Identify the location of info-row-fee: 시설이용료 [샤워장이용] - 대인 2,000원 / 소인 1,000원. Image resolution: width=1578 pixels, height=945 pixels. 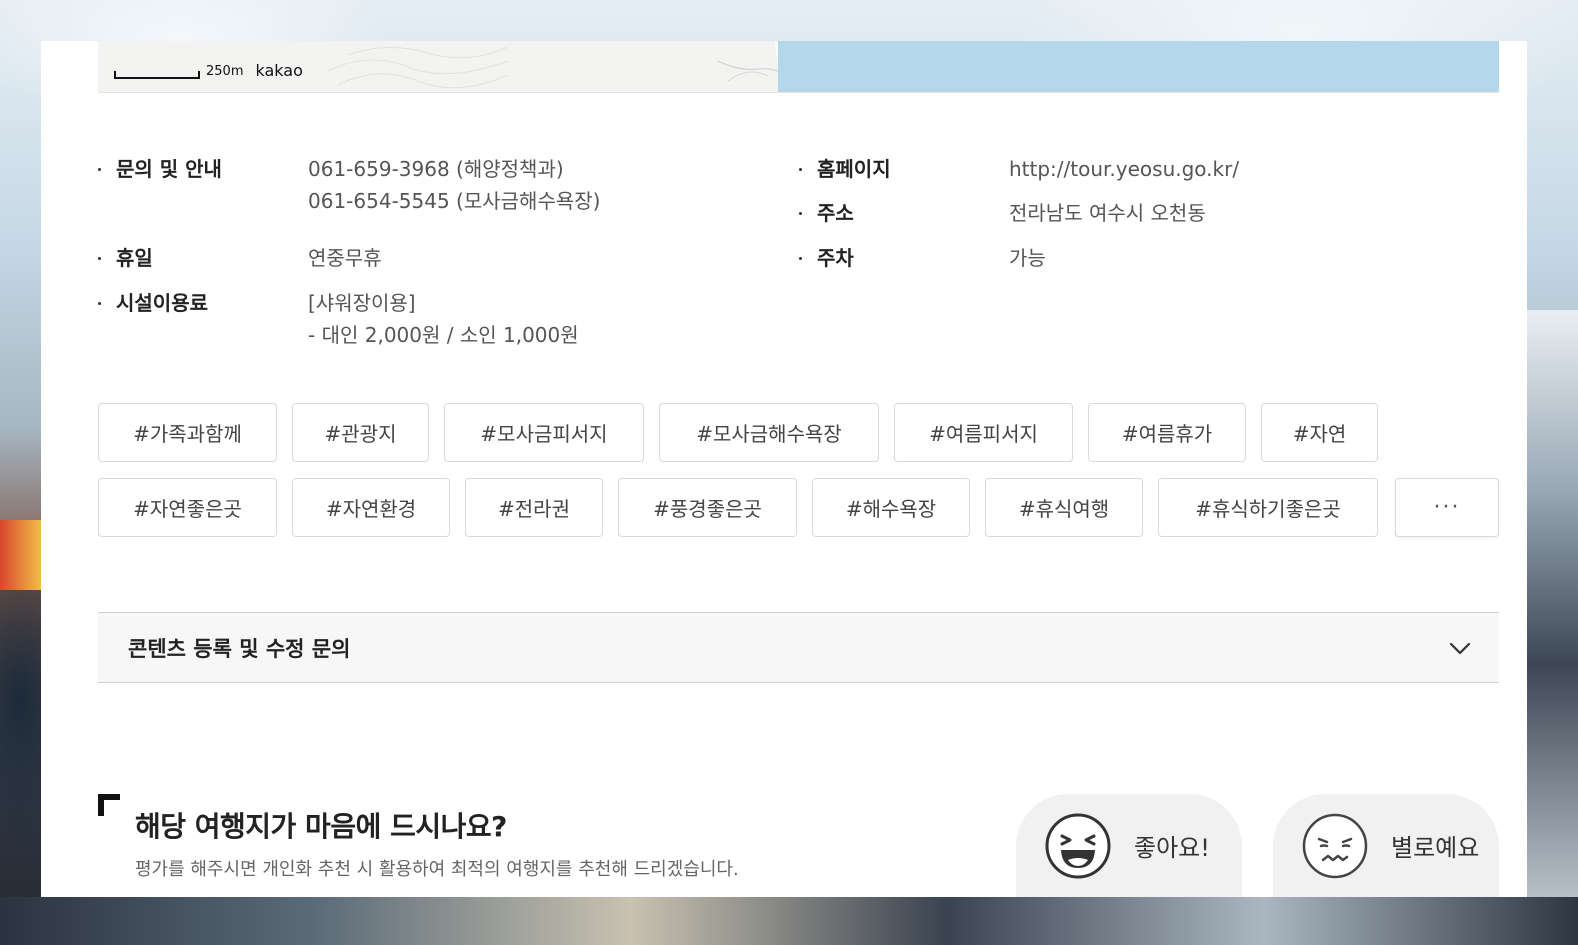
(338, 319).